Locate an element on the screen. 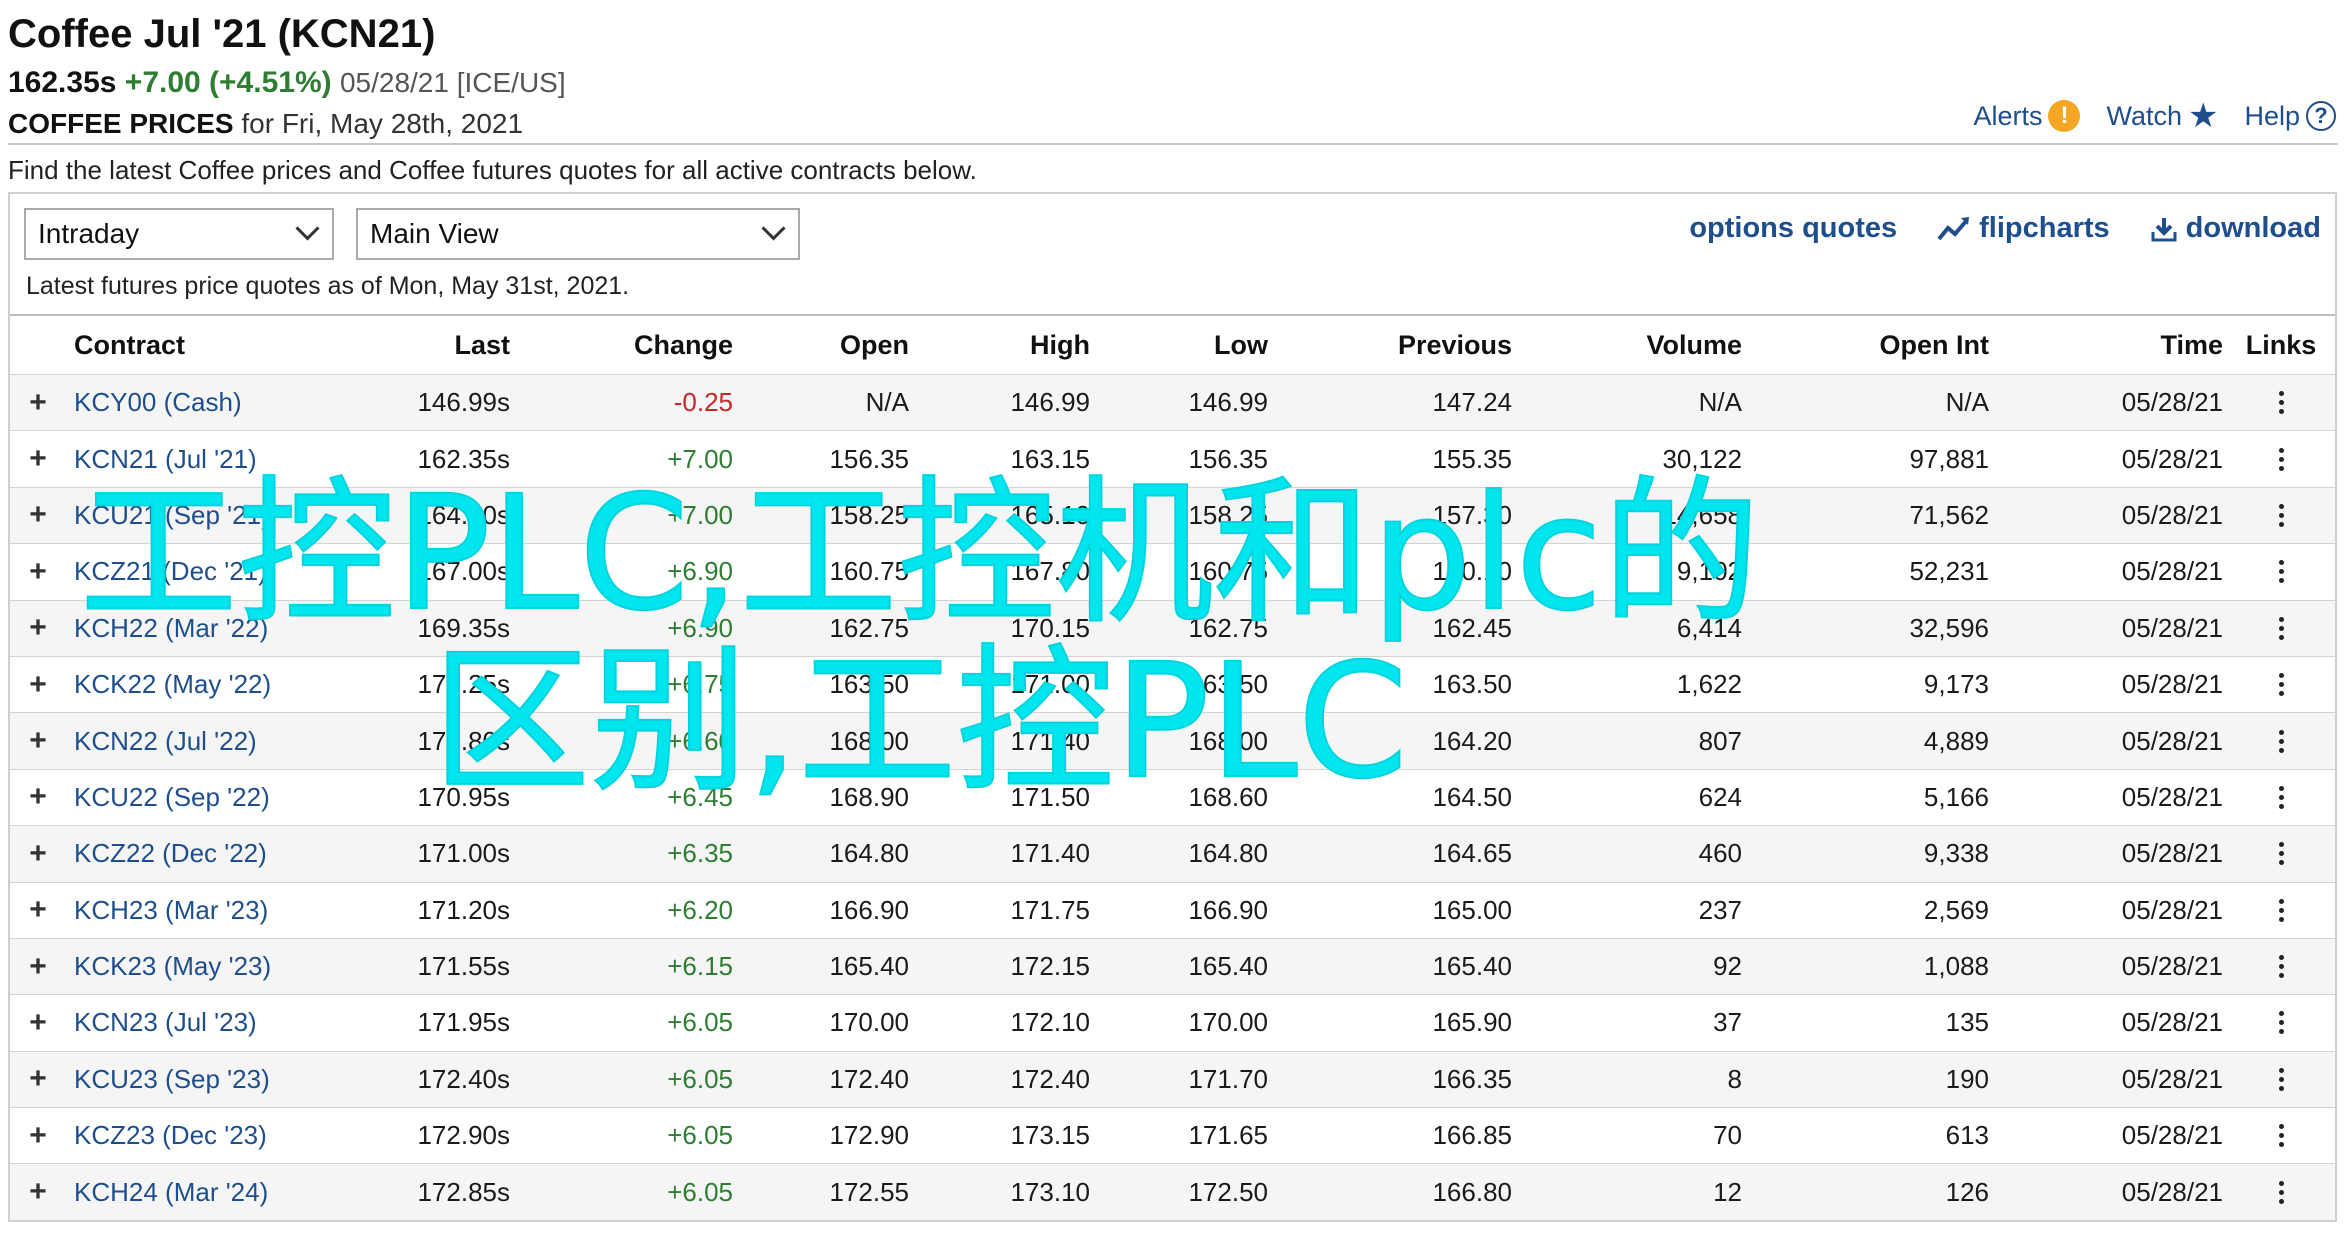  cell-open: 172.55 is located at coordinates (869, 1191).